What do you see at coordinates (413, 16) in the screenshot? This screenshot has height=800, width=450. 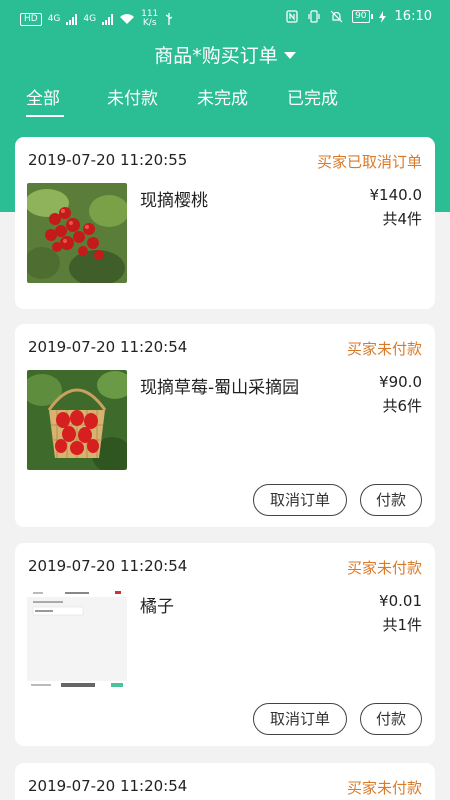 I see `clock: 16:10` at bounding box center [413, 16].